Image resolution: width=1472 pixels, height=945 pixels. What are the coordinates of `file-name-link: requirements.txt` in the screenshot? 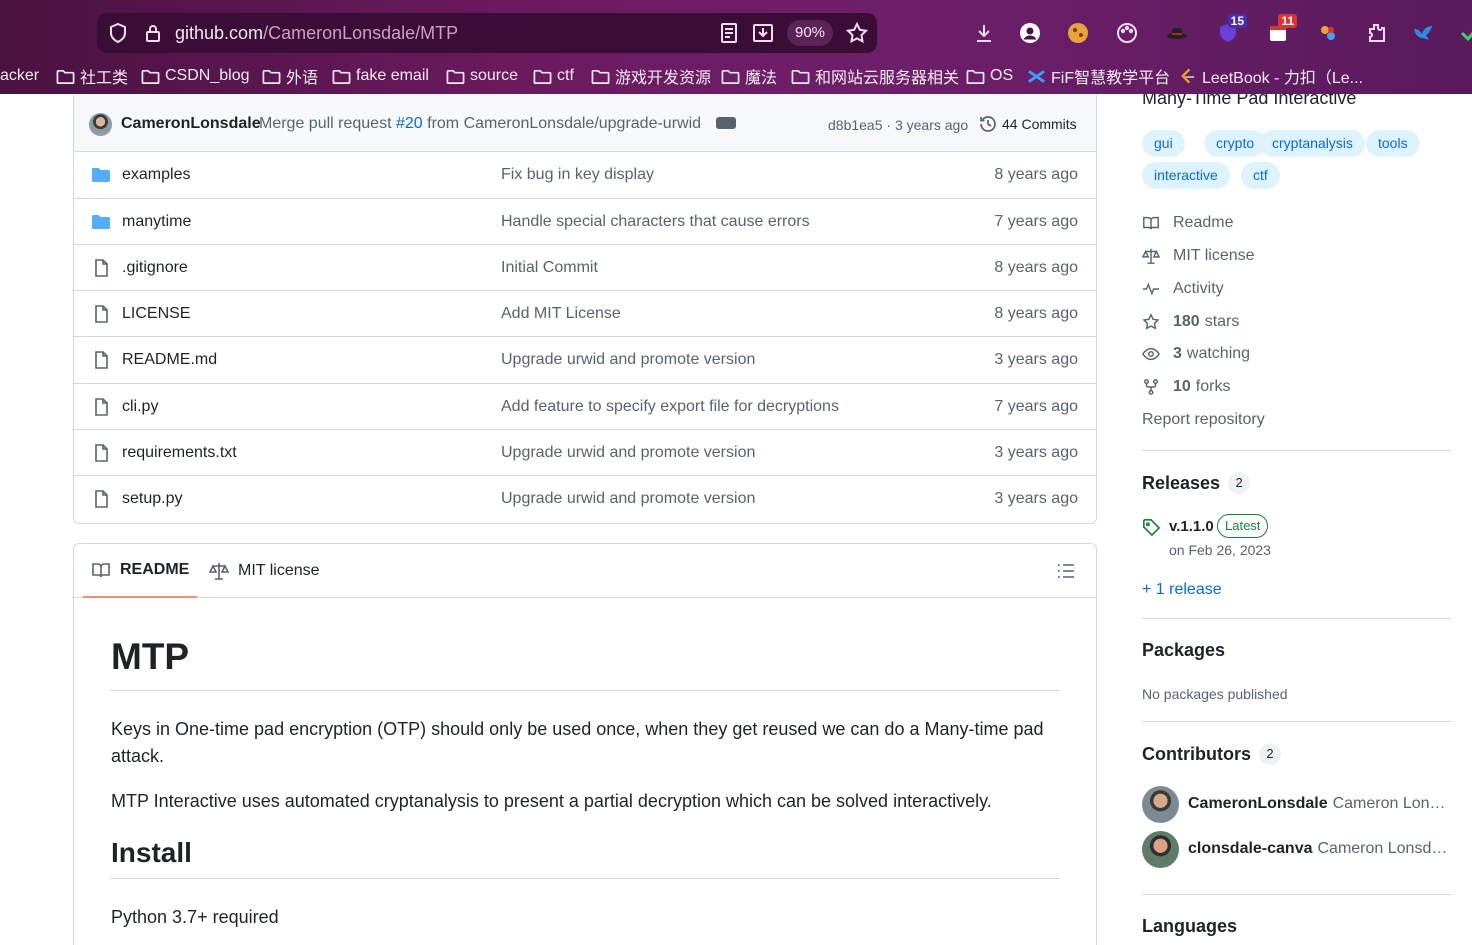 It's located at (179, 453).